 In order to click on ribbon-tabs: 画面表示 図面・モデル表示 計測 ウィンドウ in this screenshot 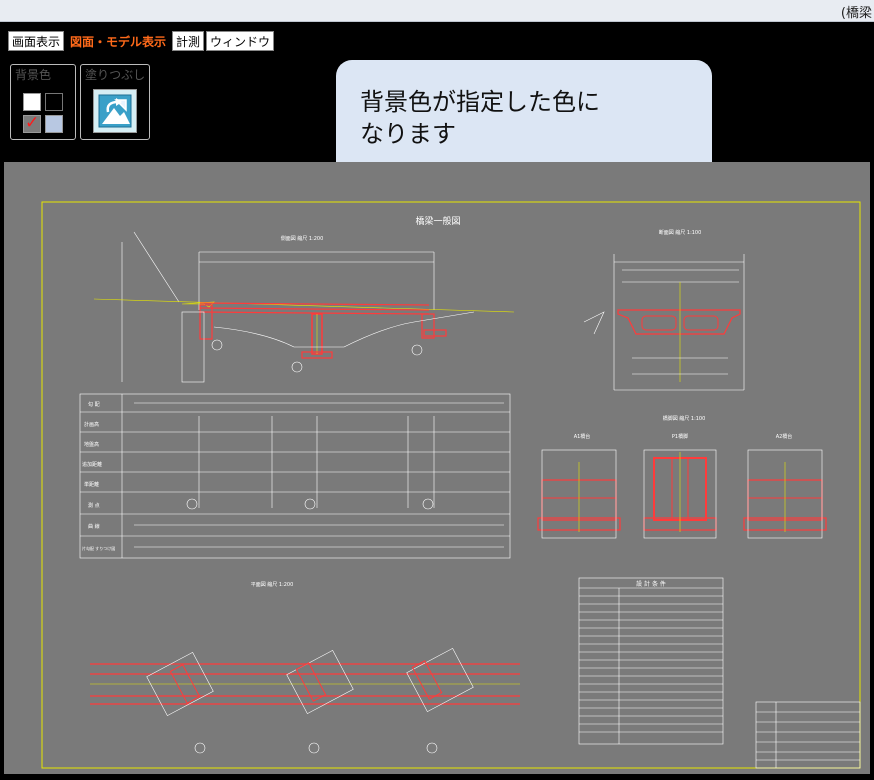, I will do `click(141, 41)`.